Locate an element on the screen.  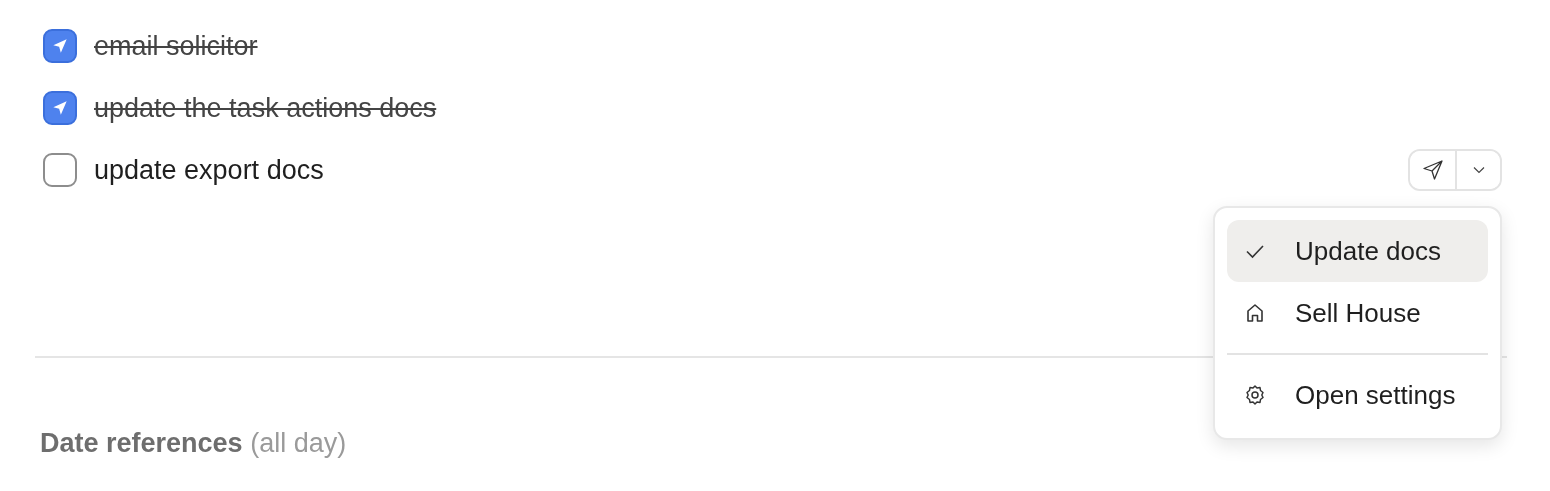
settings-icon is located at coordinates (1255, 395).